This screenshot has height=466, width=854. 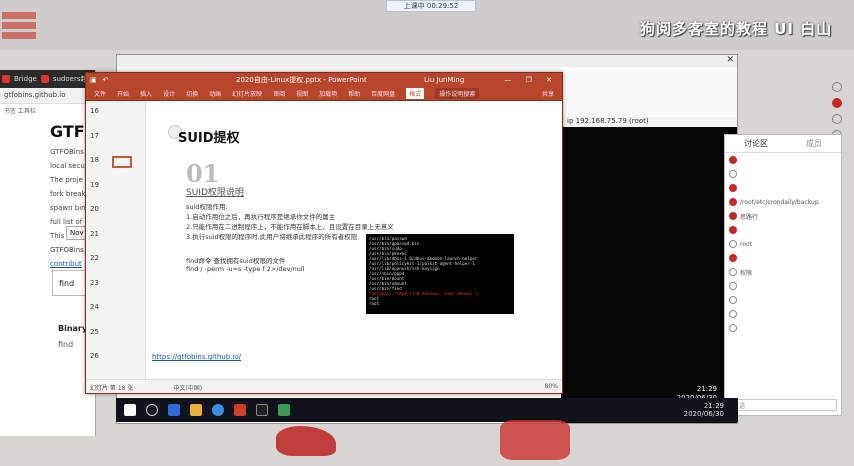 What do you see at coordinates (531, 80) in the screenshot?
I see `window-controls: — ❐ ✕` at bounding box center [531, 80].